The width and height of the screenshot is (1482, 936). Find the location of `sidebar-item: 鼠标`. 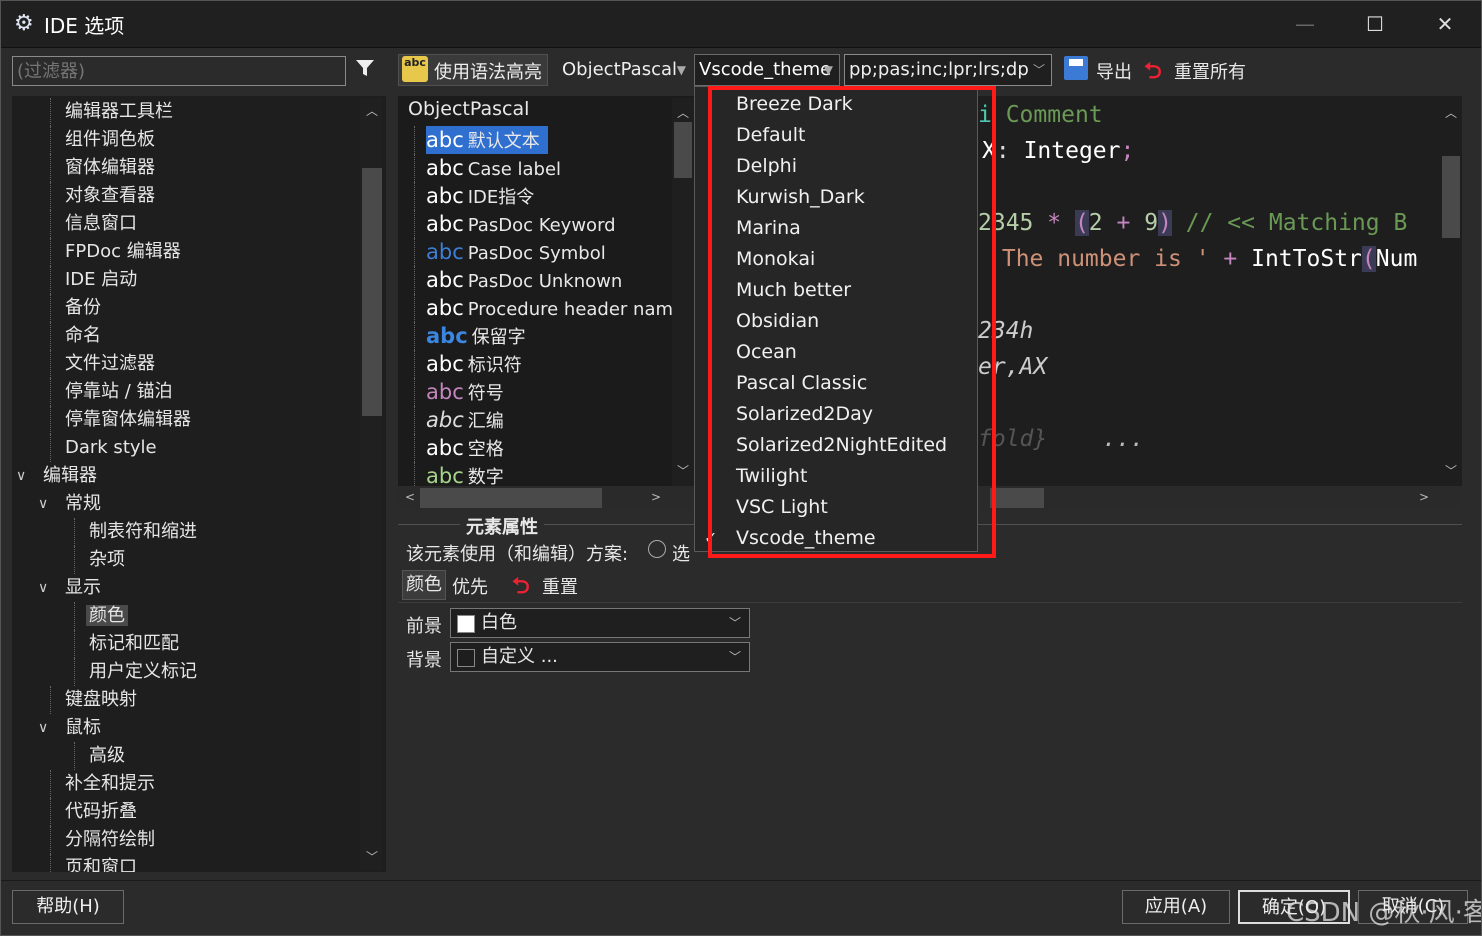

sidebar-item: 鼠标 is located at coordinates (83, 728).